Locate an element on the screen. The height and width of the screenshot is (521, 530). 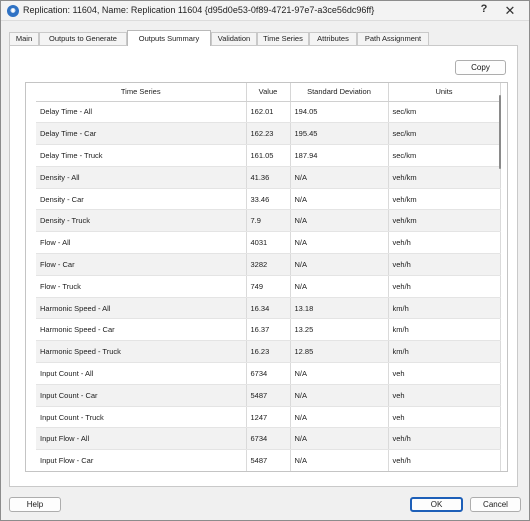
time-series-cell: Input Count - Truck is located at coordinates (141, 417).